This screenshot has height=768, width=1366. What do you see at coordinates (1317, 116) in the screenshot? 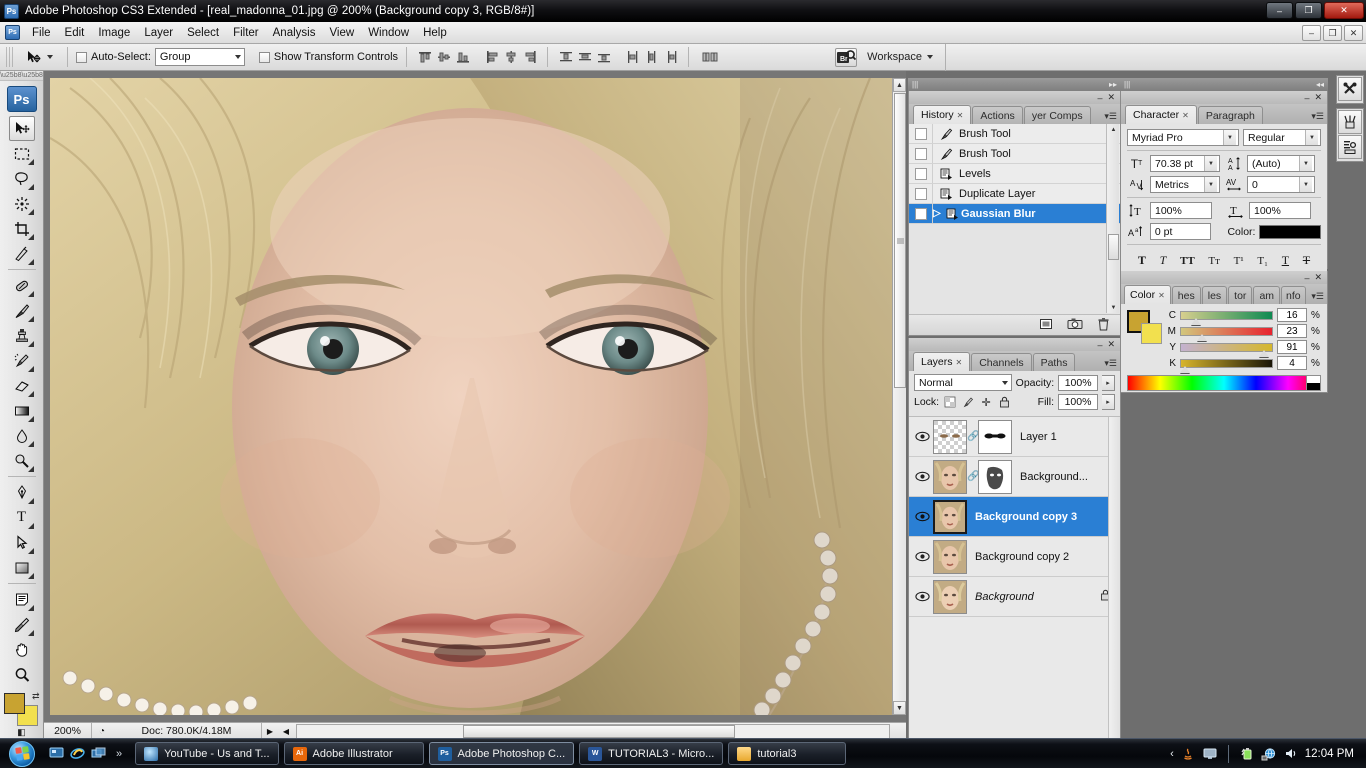
I see `character-panel-menu-icon: ▾☰` at bounding box center [1317, 116].